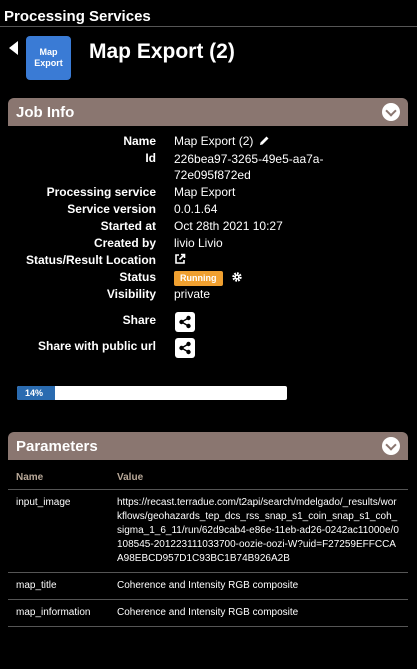 This screenshot has height=669, width=417. Describe the element at coordinates (101, 192) in the screenshot. I see `service-label: Processing service` at that location.